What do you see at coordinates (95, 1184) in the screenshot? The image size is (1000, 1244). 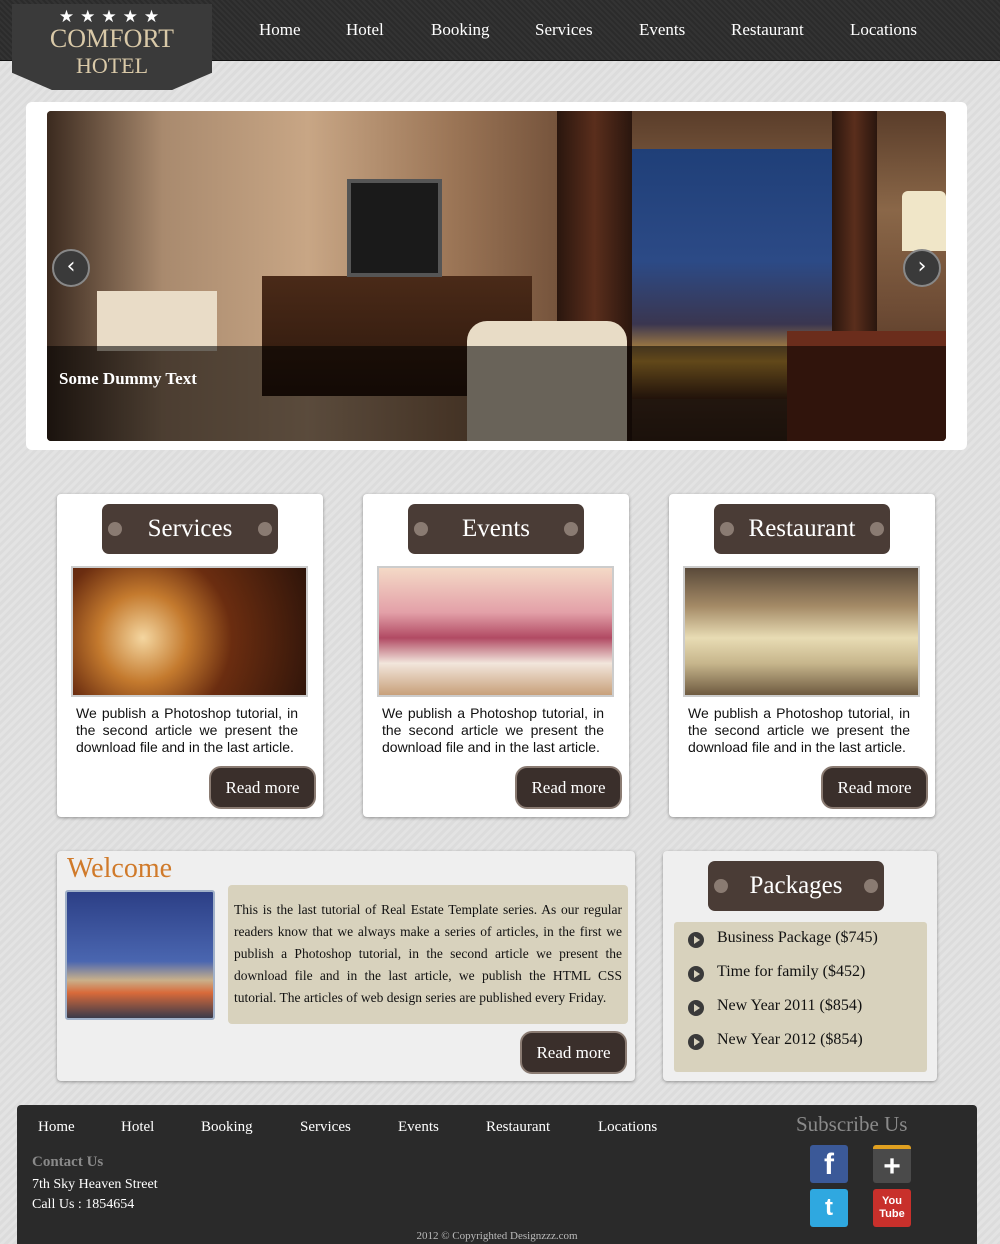 I see `contact-address: 7th Sky Heaven Street` at bounding box center [95, 1184].